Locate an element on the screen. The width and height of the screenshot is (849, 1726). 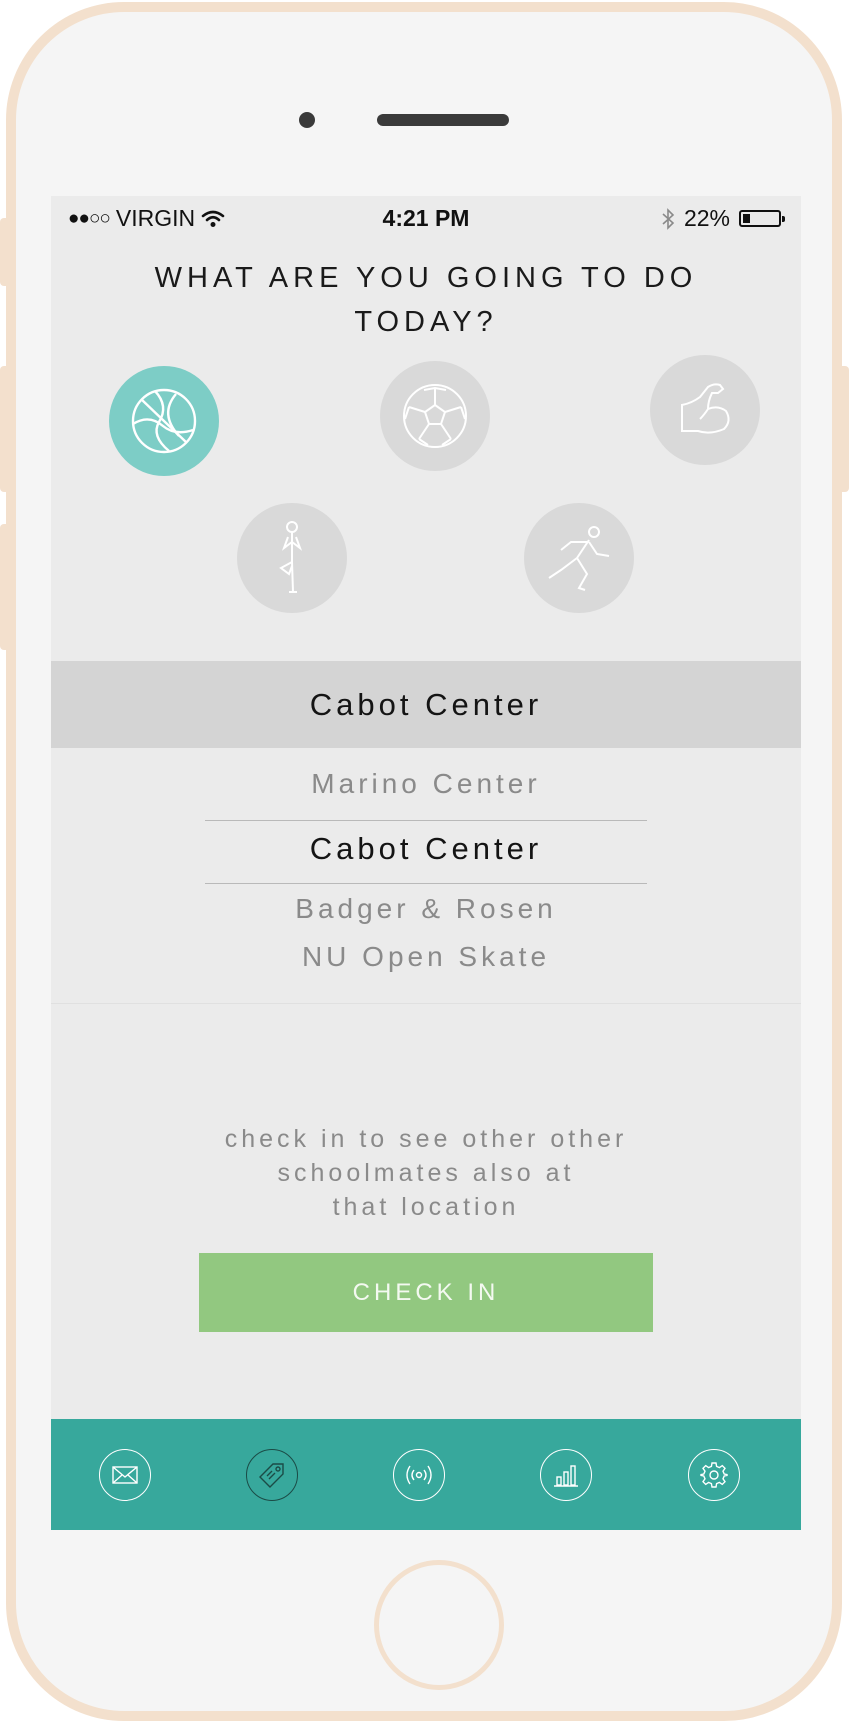
activity-basketball is located at coordinates (164, 421).